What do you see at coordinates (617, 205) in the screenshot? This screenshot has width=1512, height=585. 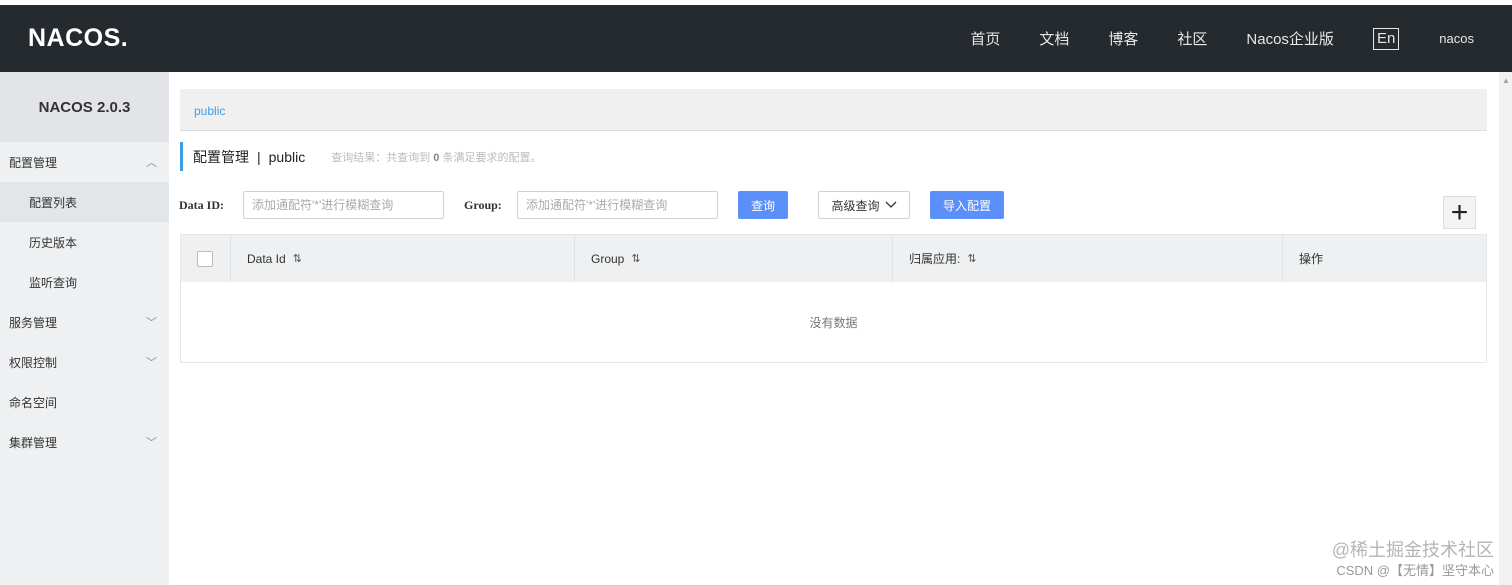 I see `group-input` at bounding box center [617, 205].